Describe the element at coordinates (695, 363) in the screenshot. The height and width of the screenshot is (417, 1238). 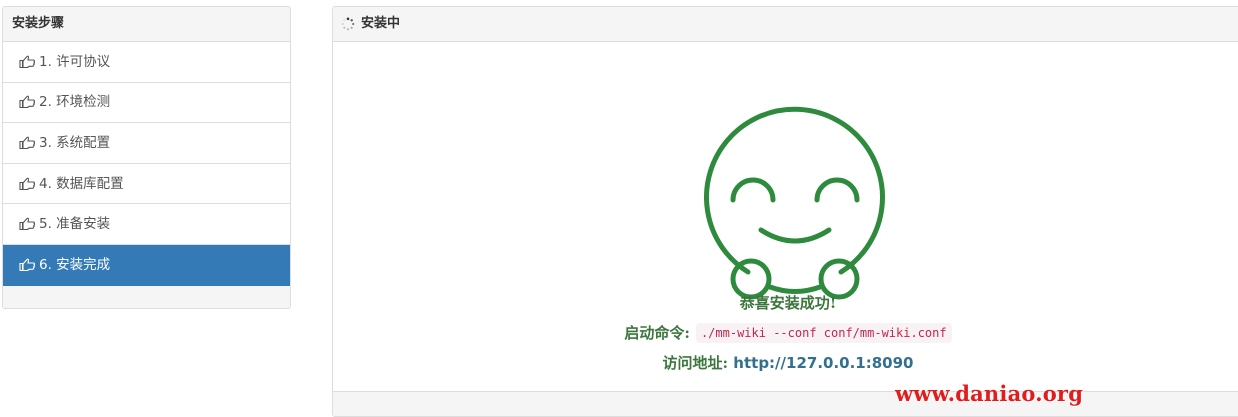
I see `access-url-label: 访问地址:` at that location.